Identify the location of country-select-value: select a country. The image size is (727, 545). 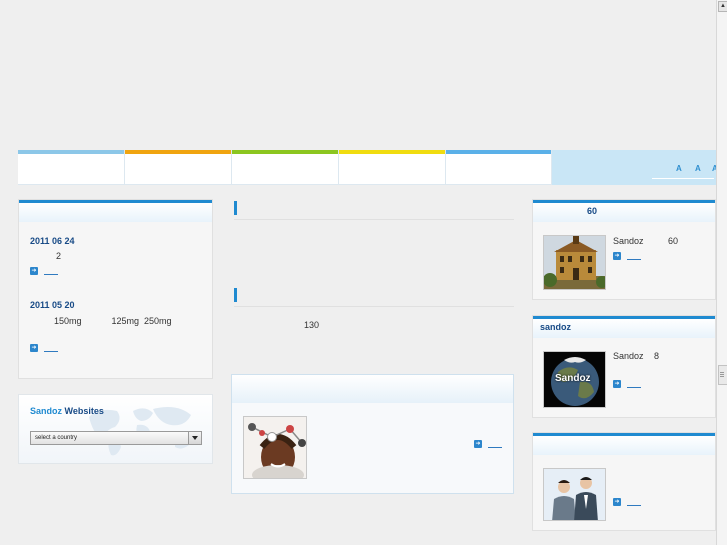
(56, 438).